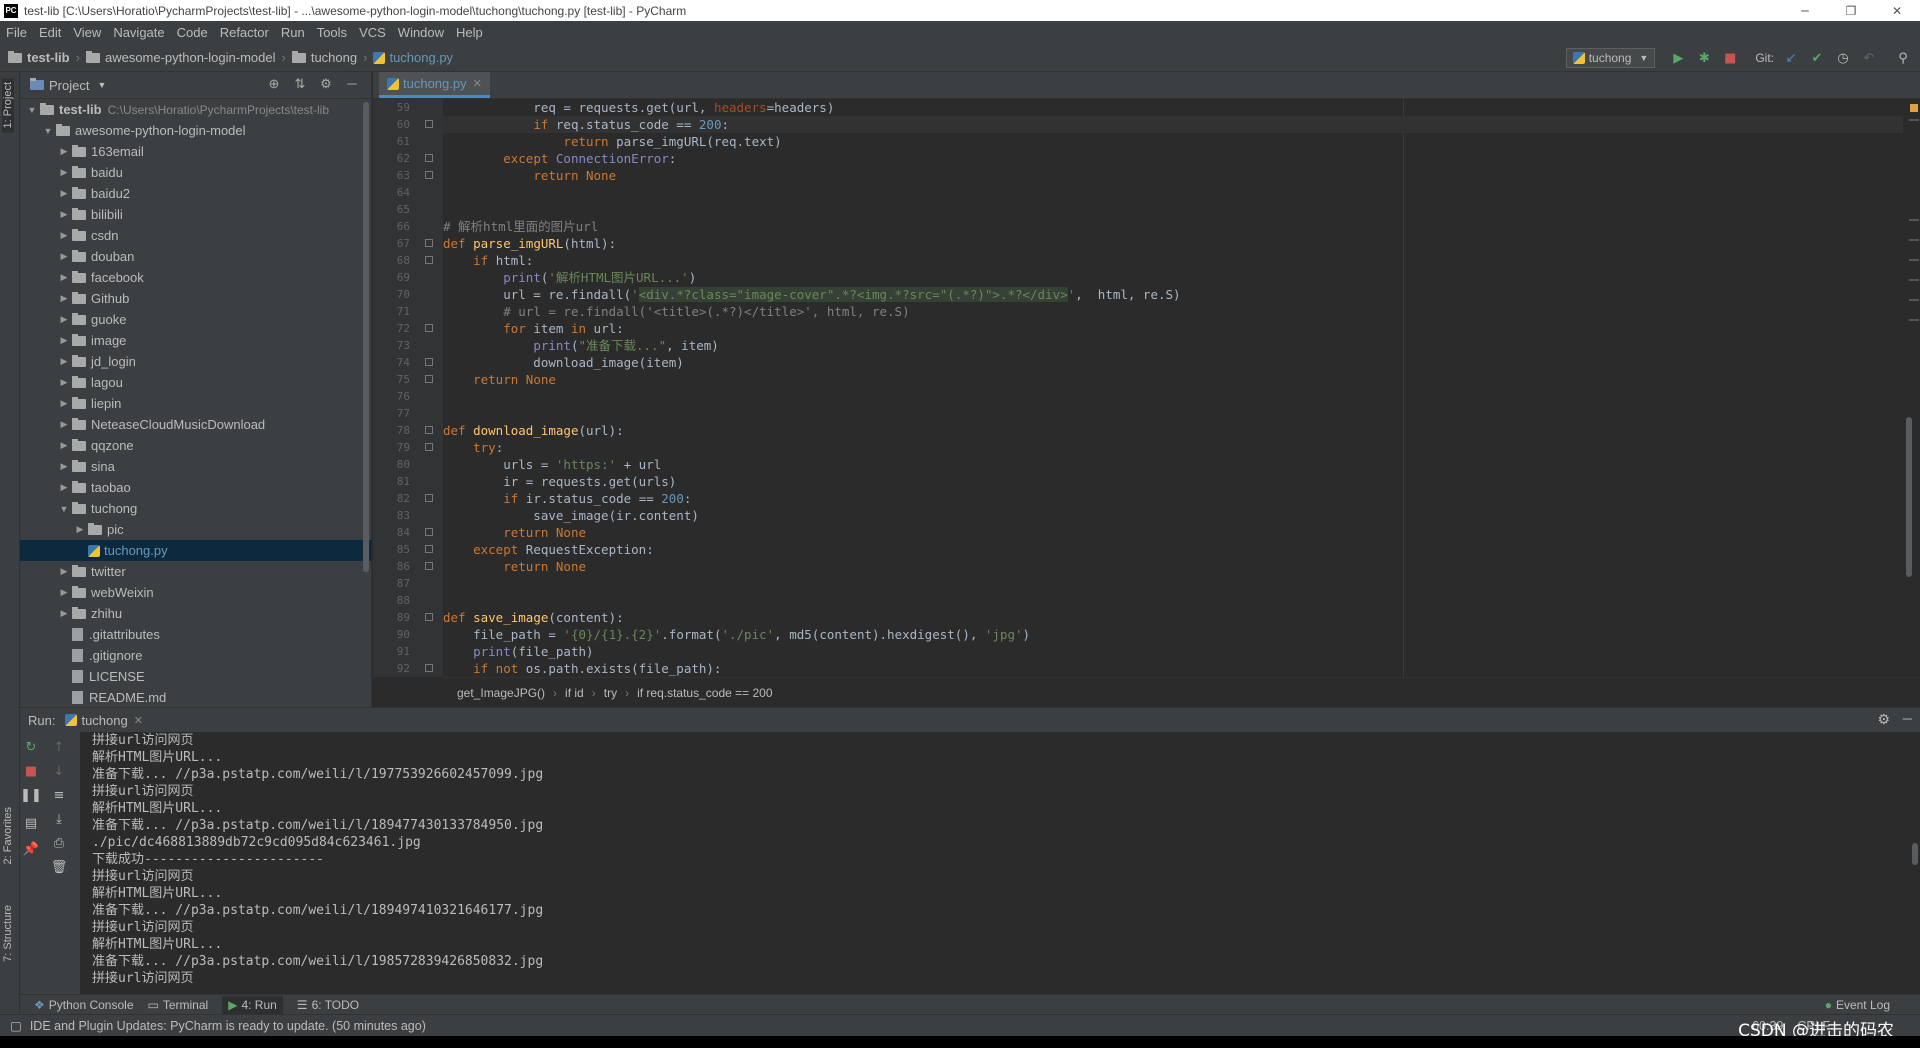 This screenshot has width=1920, height=1048. What do you see at coordinates (1851, 10) in the screenshot?
I see `restore-button: ❐` at bounding box center [1851, 10].